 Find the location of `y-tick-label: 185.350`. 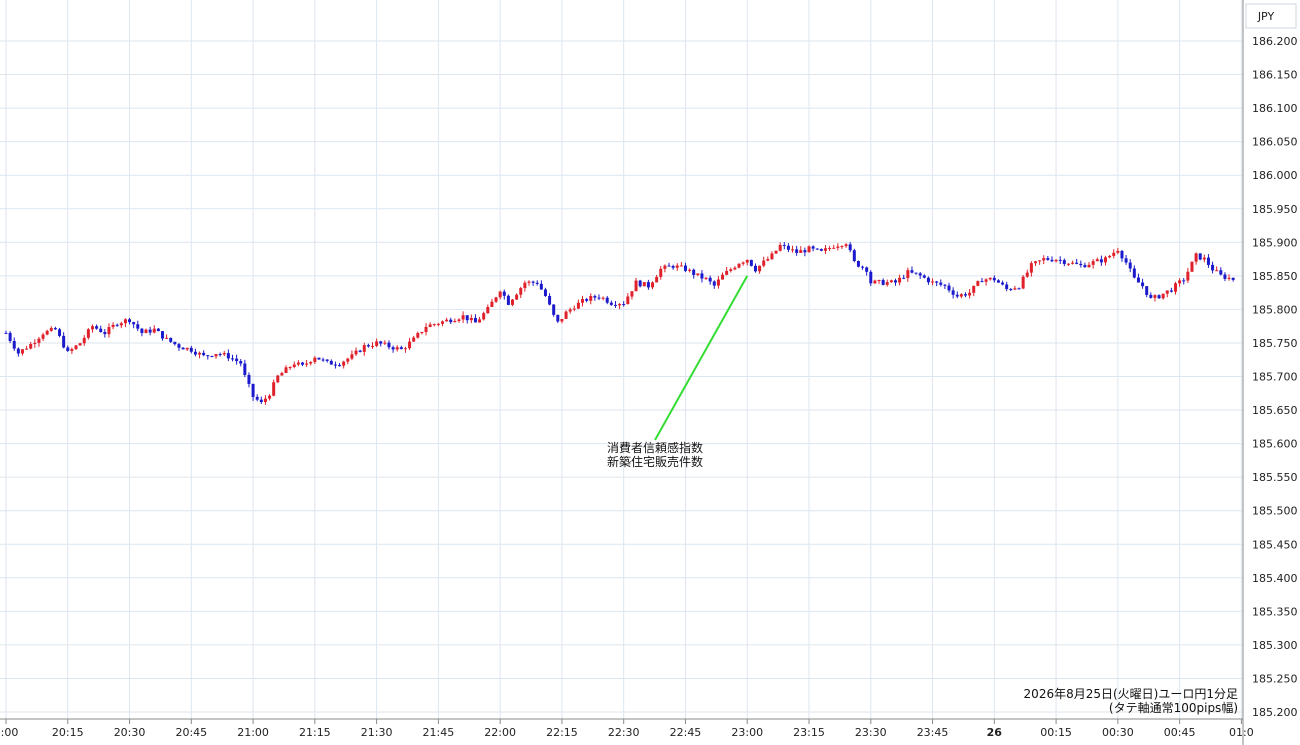

y-tick-label: 185.350 is located at coordinates (1275, 611).